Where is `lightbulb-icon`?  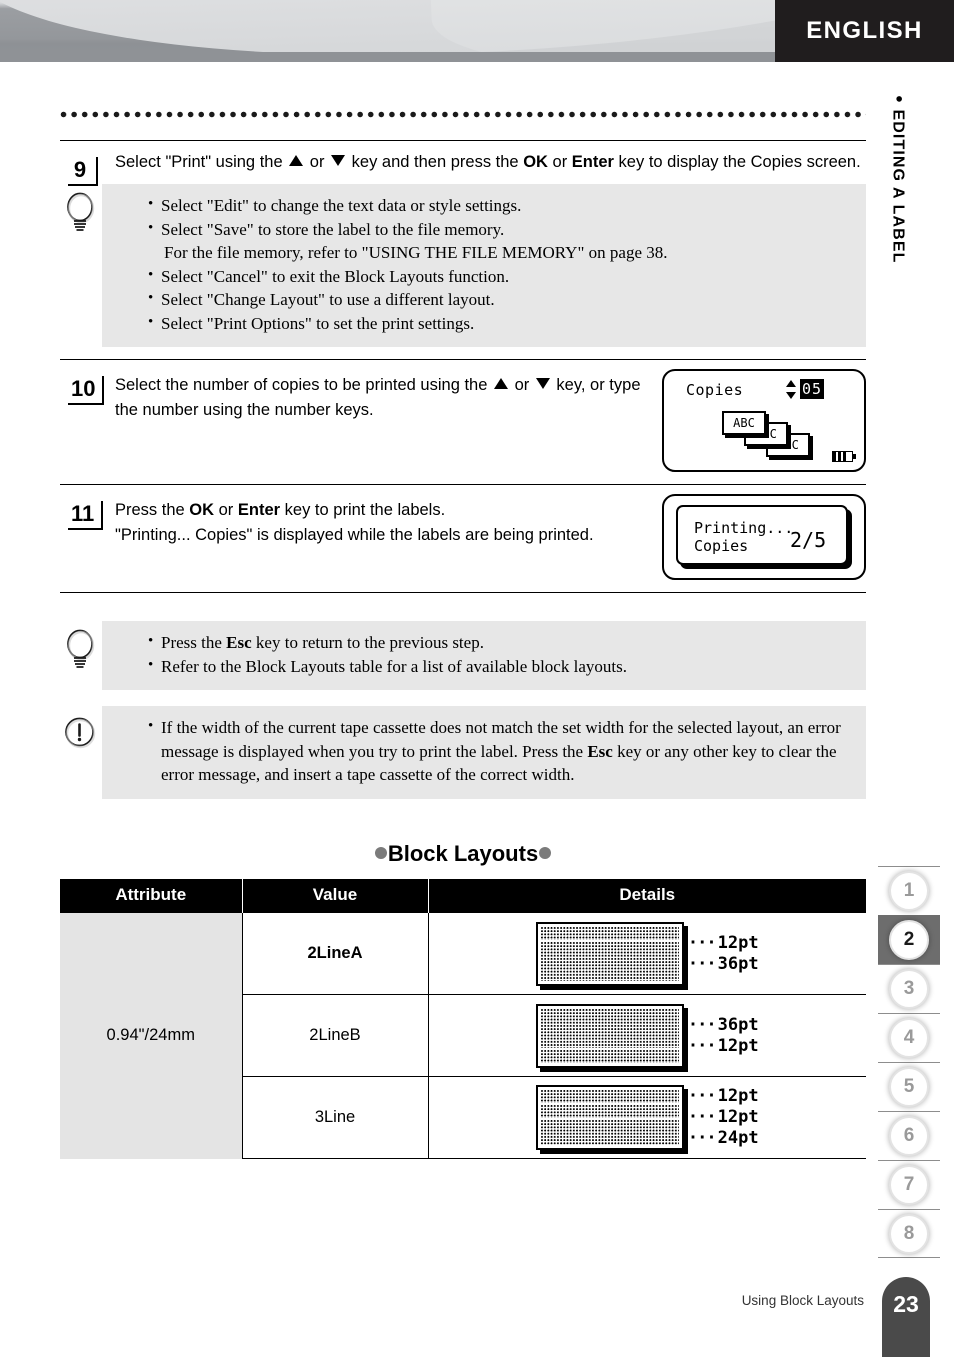 lightbulb-icon is located at coordinates (81, 211).